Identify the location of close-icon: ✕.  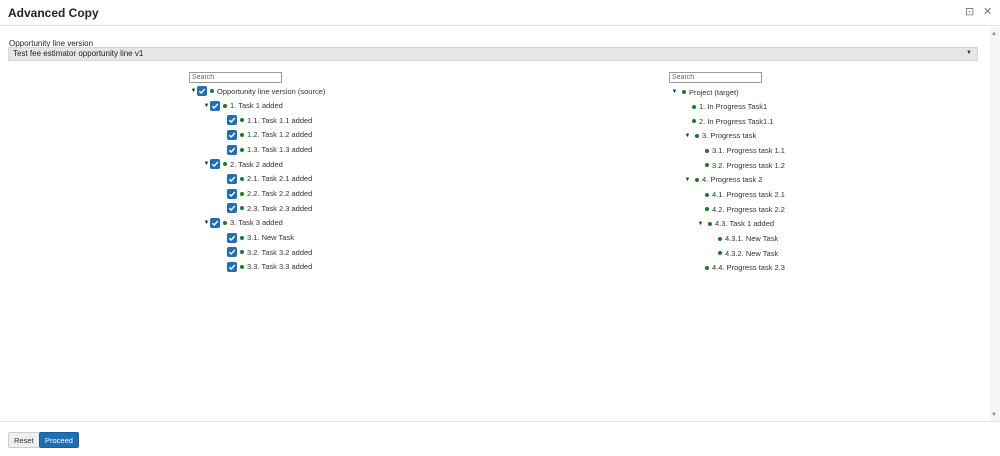
(987, 11).